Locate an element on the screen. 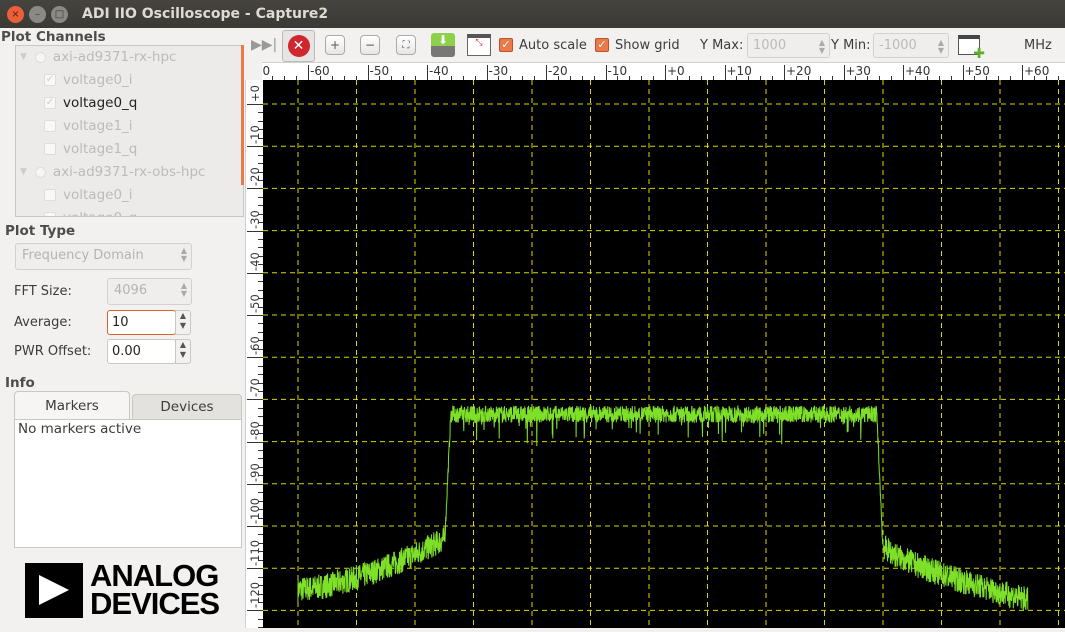 The width and height of the screenshot is (1065, 632). ymin-label: Y Min: is located at coordinates (851, 45).